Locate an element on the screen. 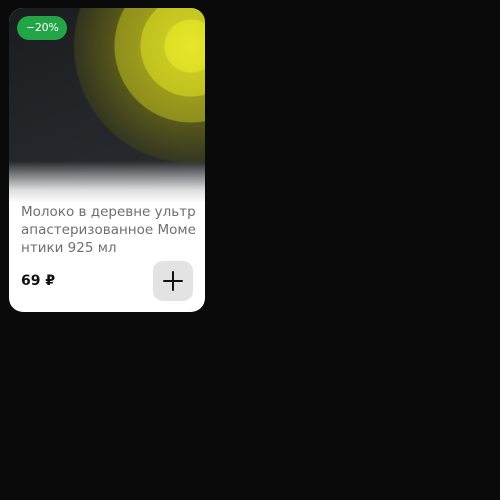 The image size is (500, 500). add-to-cart-button is located at coordinates (173, 281).